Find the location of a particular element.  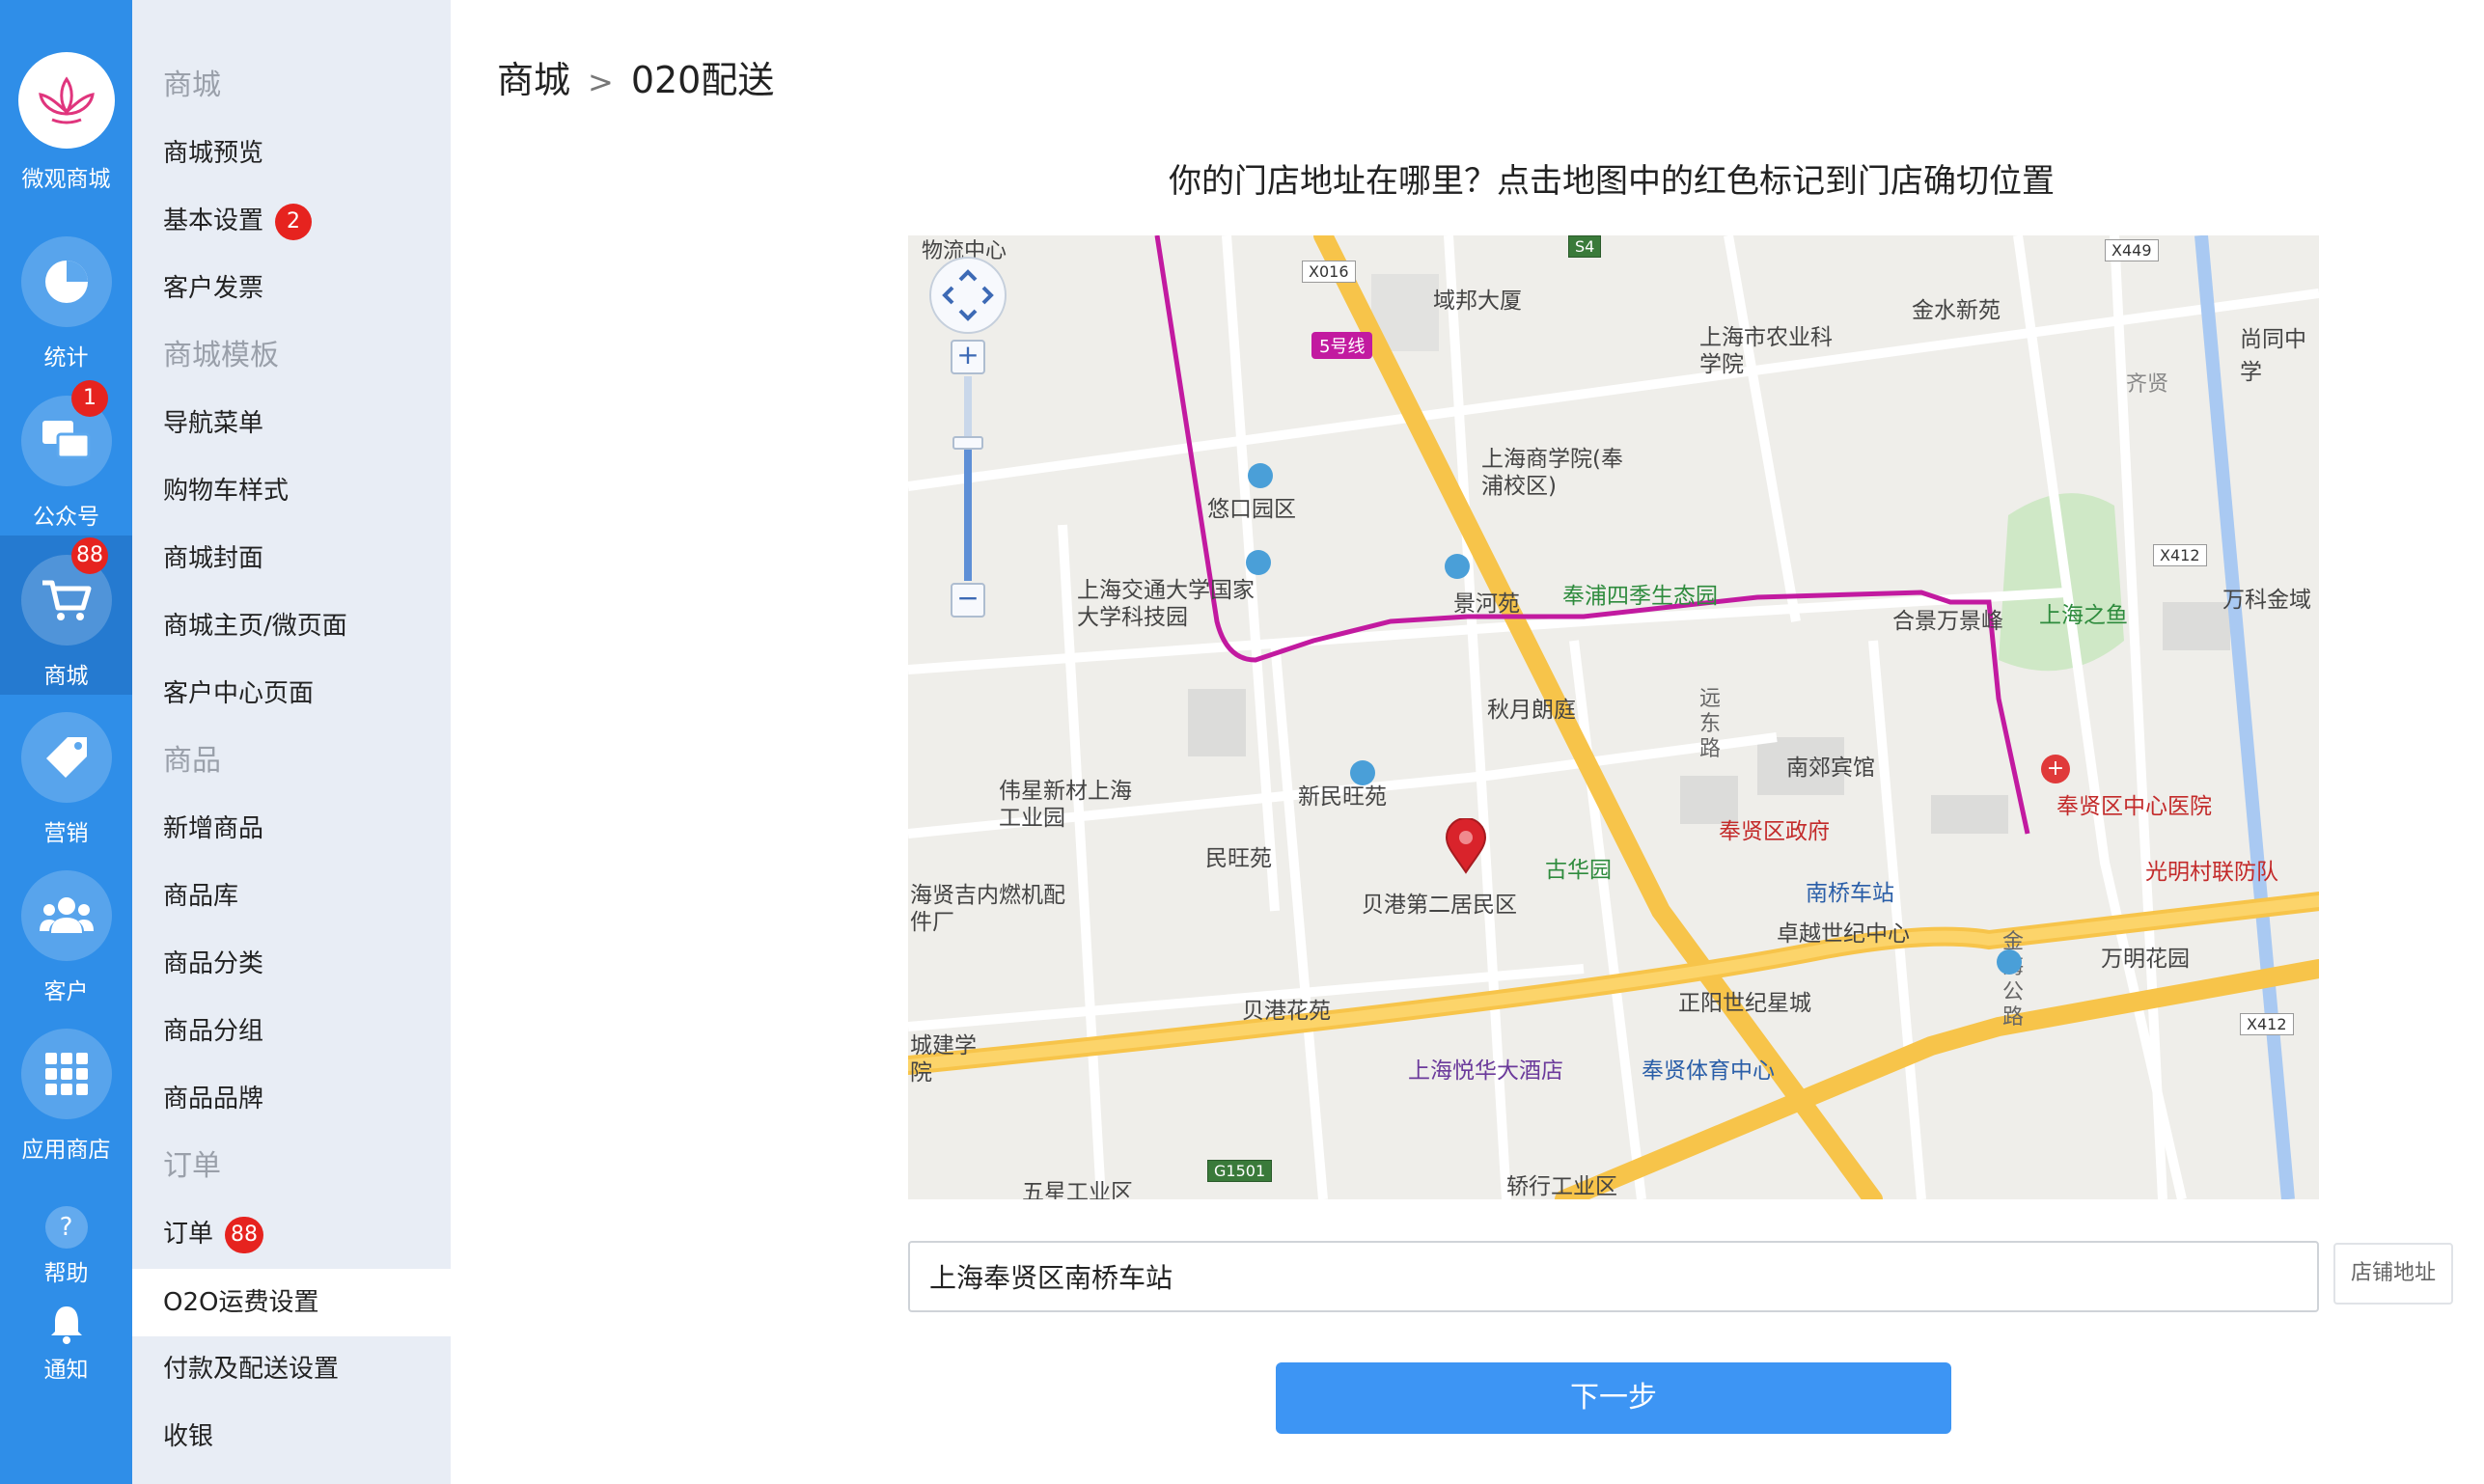

tag-icon is located at coordinates (66, 757).